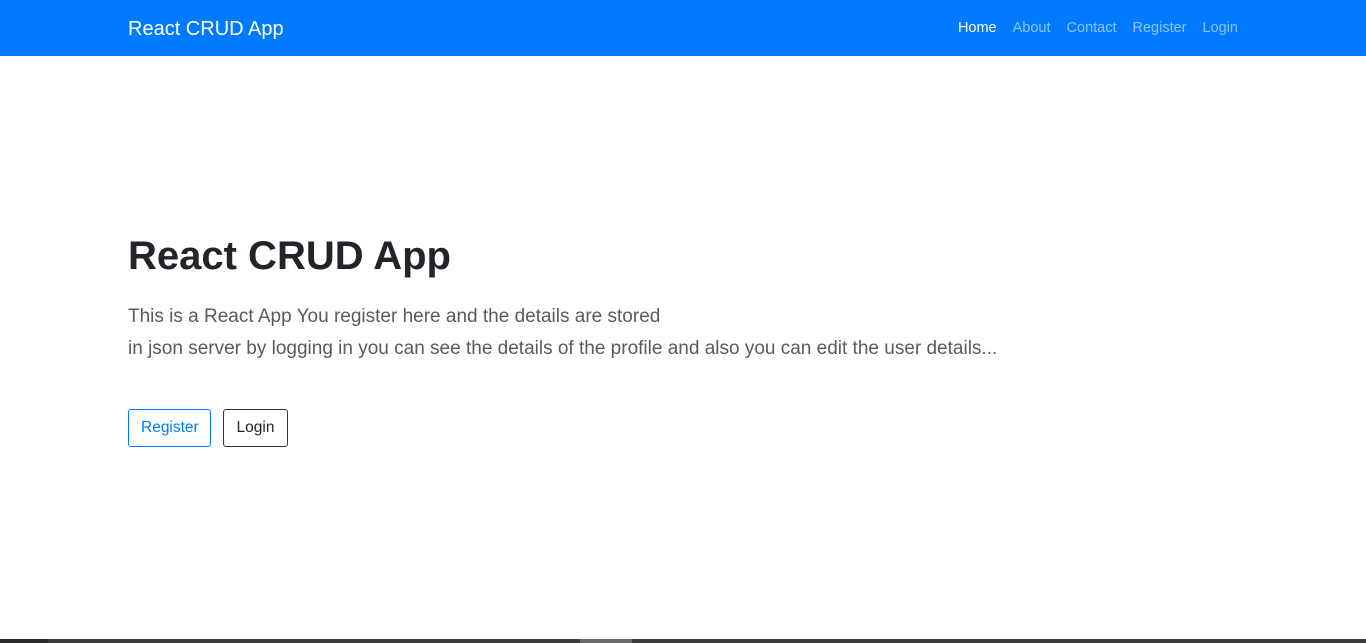  What do you see at coordinates (1092, 28) in the screenshot?
I see `nav-link-contact: Contact` at bounding box center [1092, 28].